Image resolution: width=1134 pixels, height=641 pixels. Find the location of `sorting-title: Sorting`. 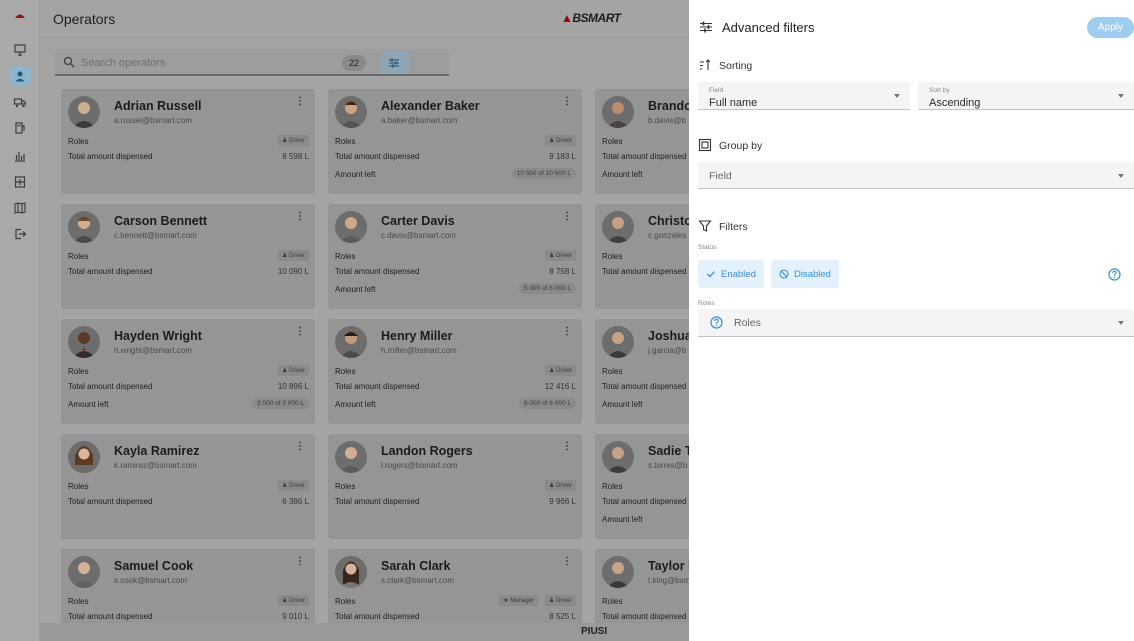

sorting-title: Sorting is located at coordinates (736, 66).